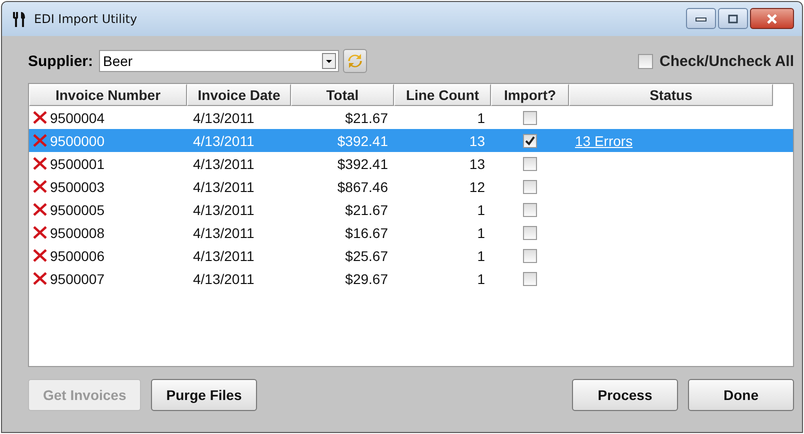 The width and height of the screenshot is (804, 434). Describe the element at coordinates (77, 232) in the screenshot. I see `table-cell: 9500008` at that location.